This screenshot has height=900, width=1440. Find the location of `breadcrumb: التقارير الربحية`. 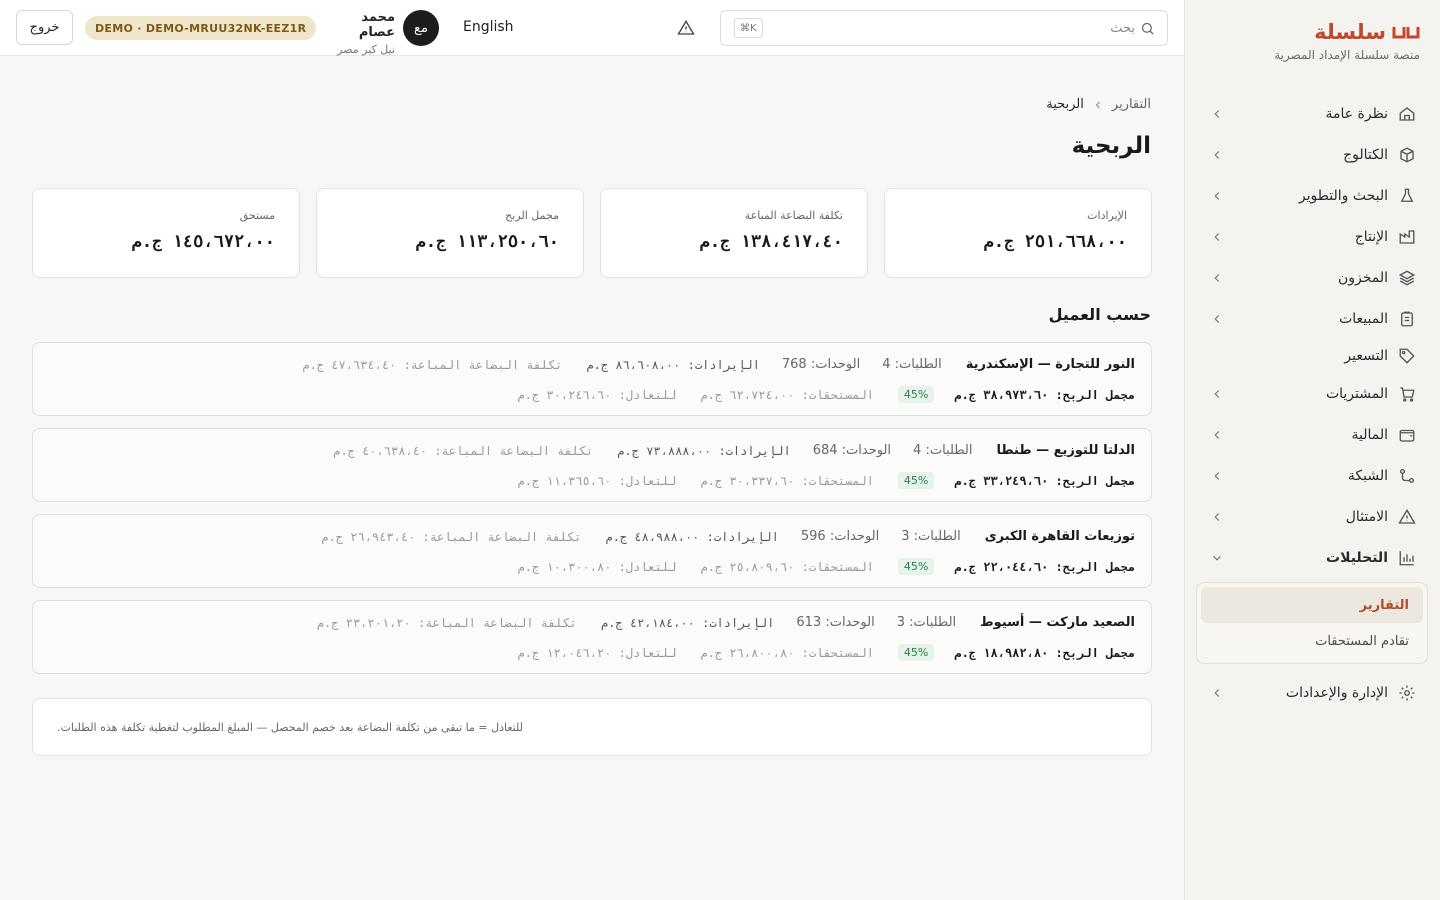

breadcrumb: التقارير الربحية is located at coordinates (1098, 104).